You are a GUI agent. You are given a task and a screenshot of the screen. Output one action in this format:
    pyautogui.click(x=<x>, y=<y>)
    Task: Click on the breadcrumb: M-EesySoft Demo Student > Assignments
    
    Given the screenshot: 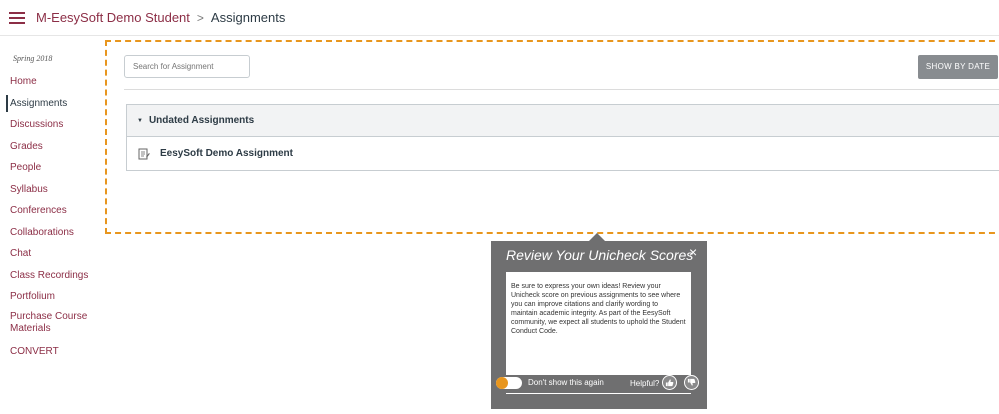 What is the action you would take?
    pyautogui.click(x=160, y=17)
    